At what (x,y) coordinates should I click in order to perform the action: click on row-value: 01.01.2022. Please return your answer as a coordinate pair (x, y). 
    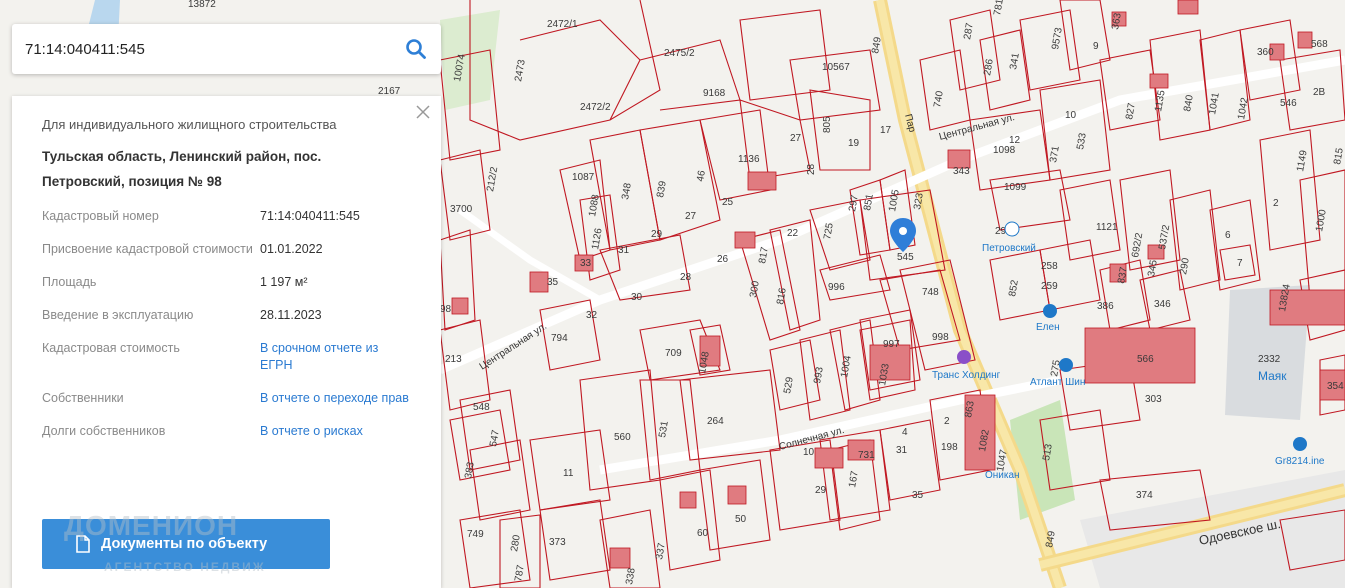
    Looking at the image, I should click on (291, 249).